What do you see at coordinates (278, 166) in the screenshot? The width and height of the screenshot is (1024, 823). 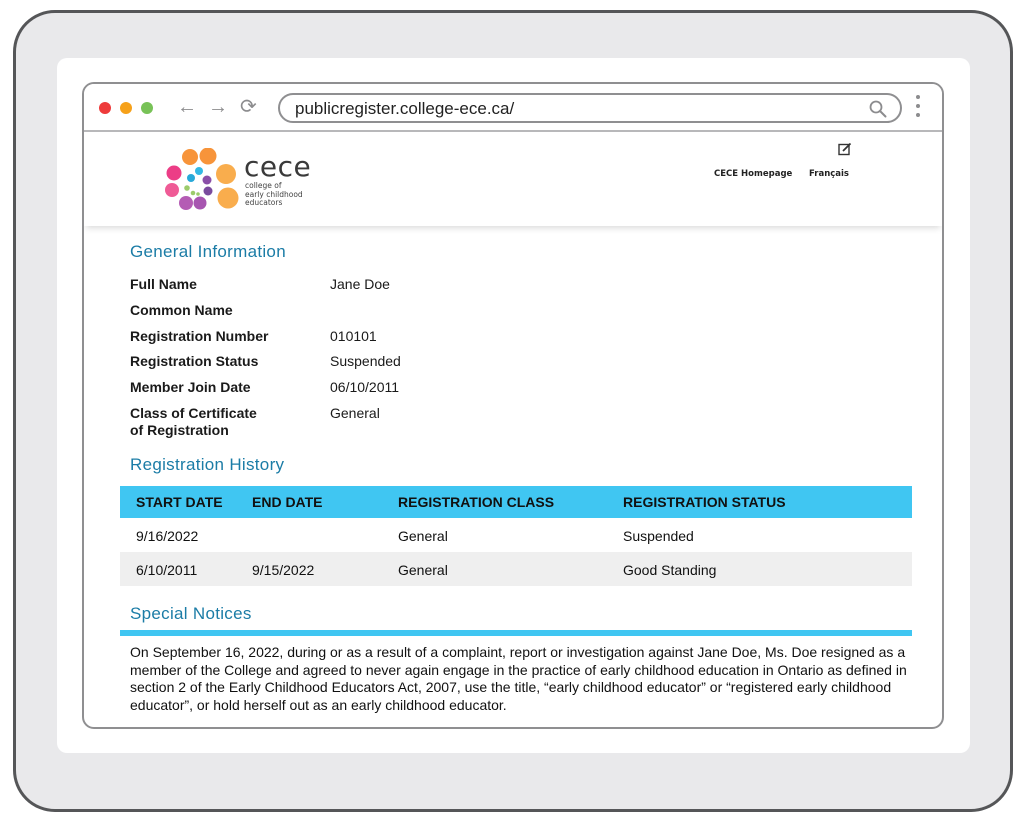 I see `logo-wordmark: cece` at bounding box center [278, 166].